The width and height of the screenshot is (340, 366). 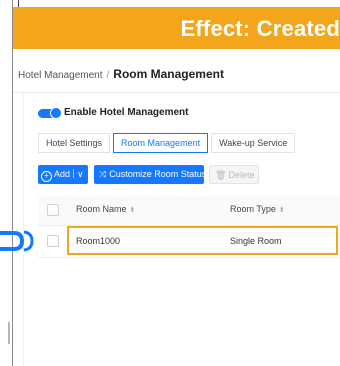 I want to click on effect-banner: Effect: Created, so click(x=176, y=28).